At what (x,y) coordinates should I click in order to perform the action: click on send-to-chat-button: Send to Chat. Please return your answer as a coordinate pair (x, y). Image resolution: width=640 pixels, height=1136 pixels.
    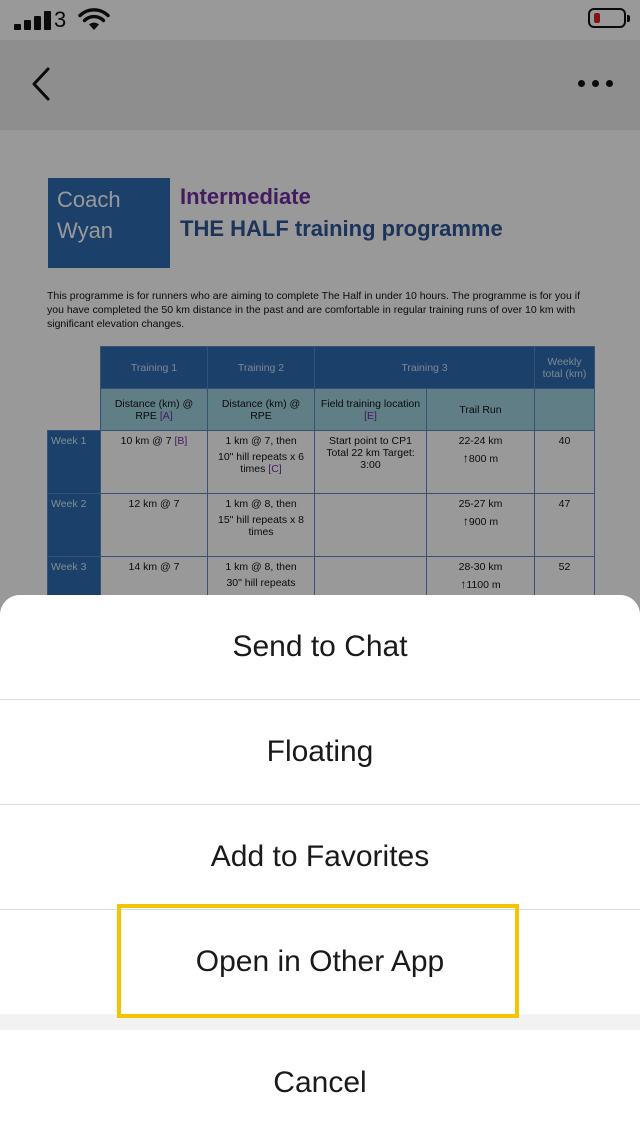
    Looking at the image, I should click on (320, 647).